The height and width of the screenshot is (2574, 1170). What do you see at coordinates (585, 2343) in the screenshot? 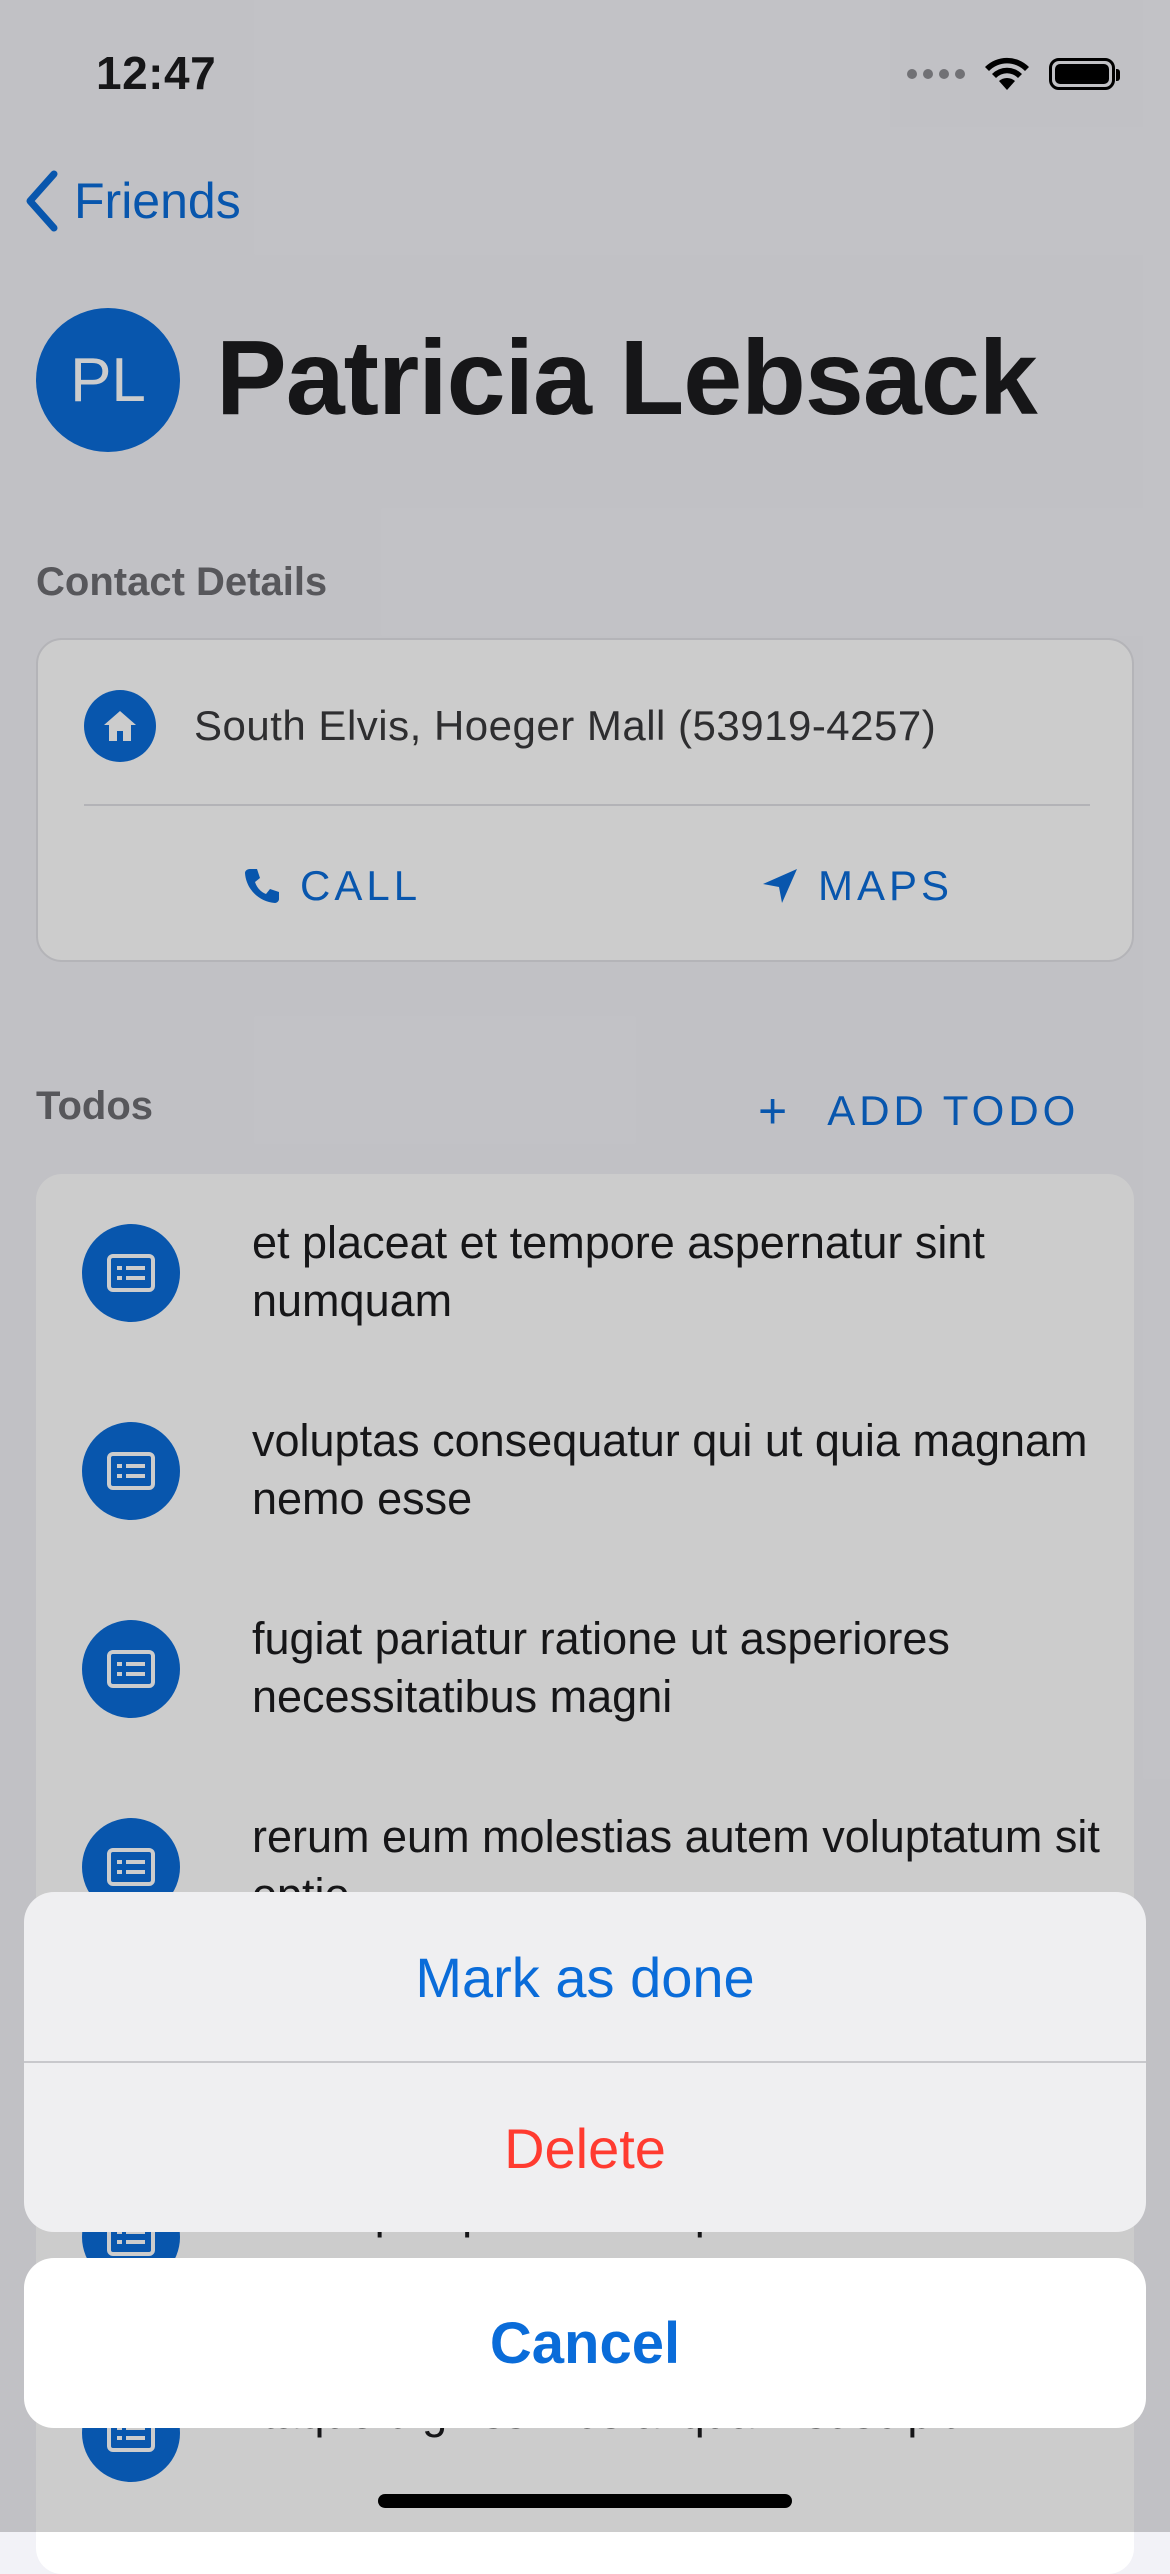
I see `cancel-button: Cancel` at bounding box center [585, 2343].